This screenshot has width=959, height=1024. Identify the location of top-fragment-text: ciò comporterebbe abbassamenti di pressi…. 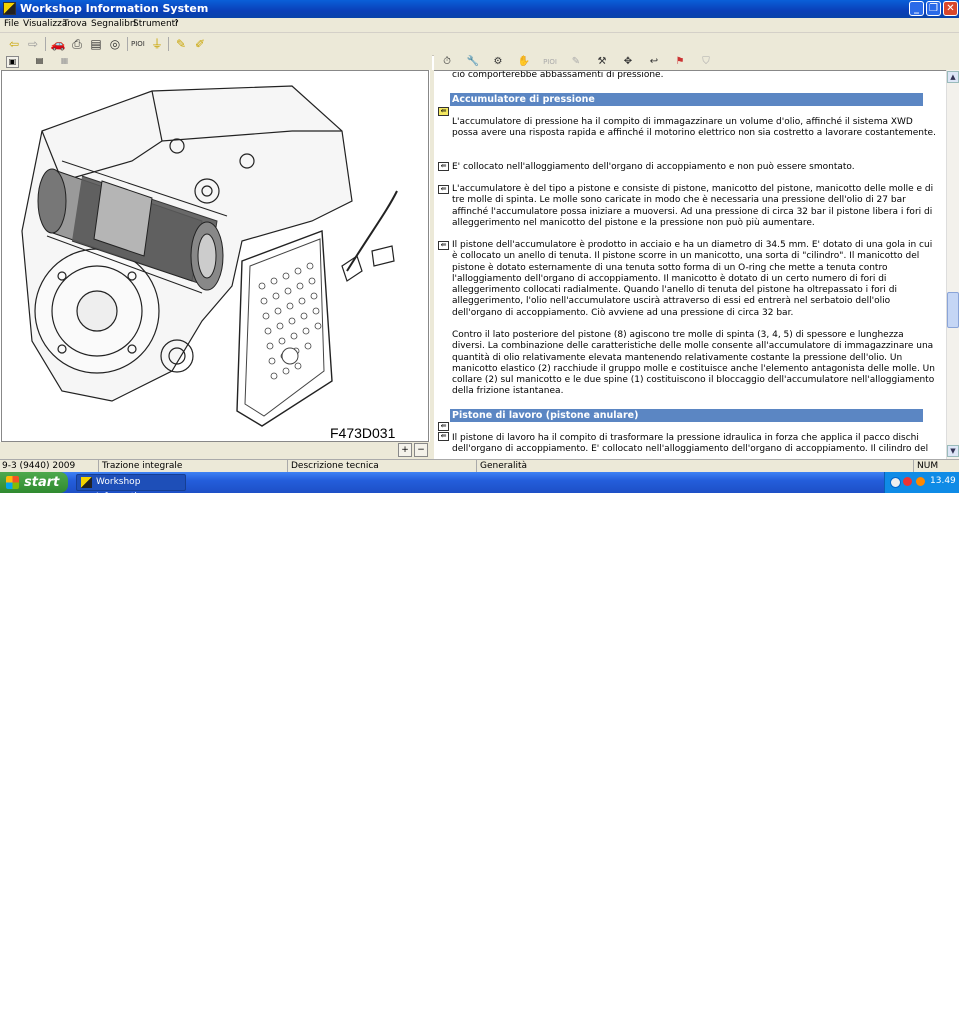
(558, 75).